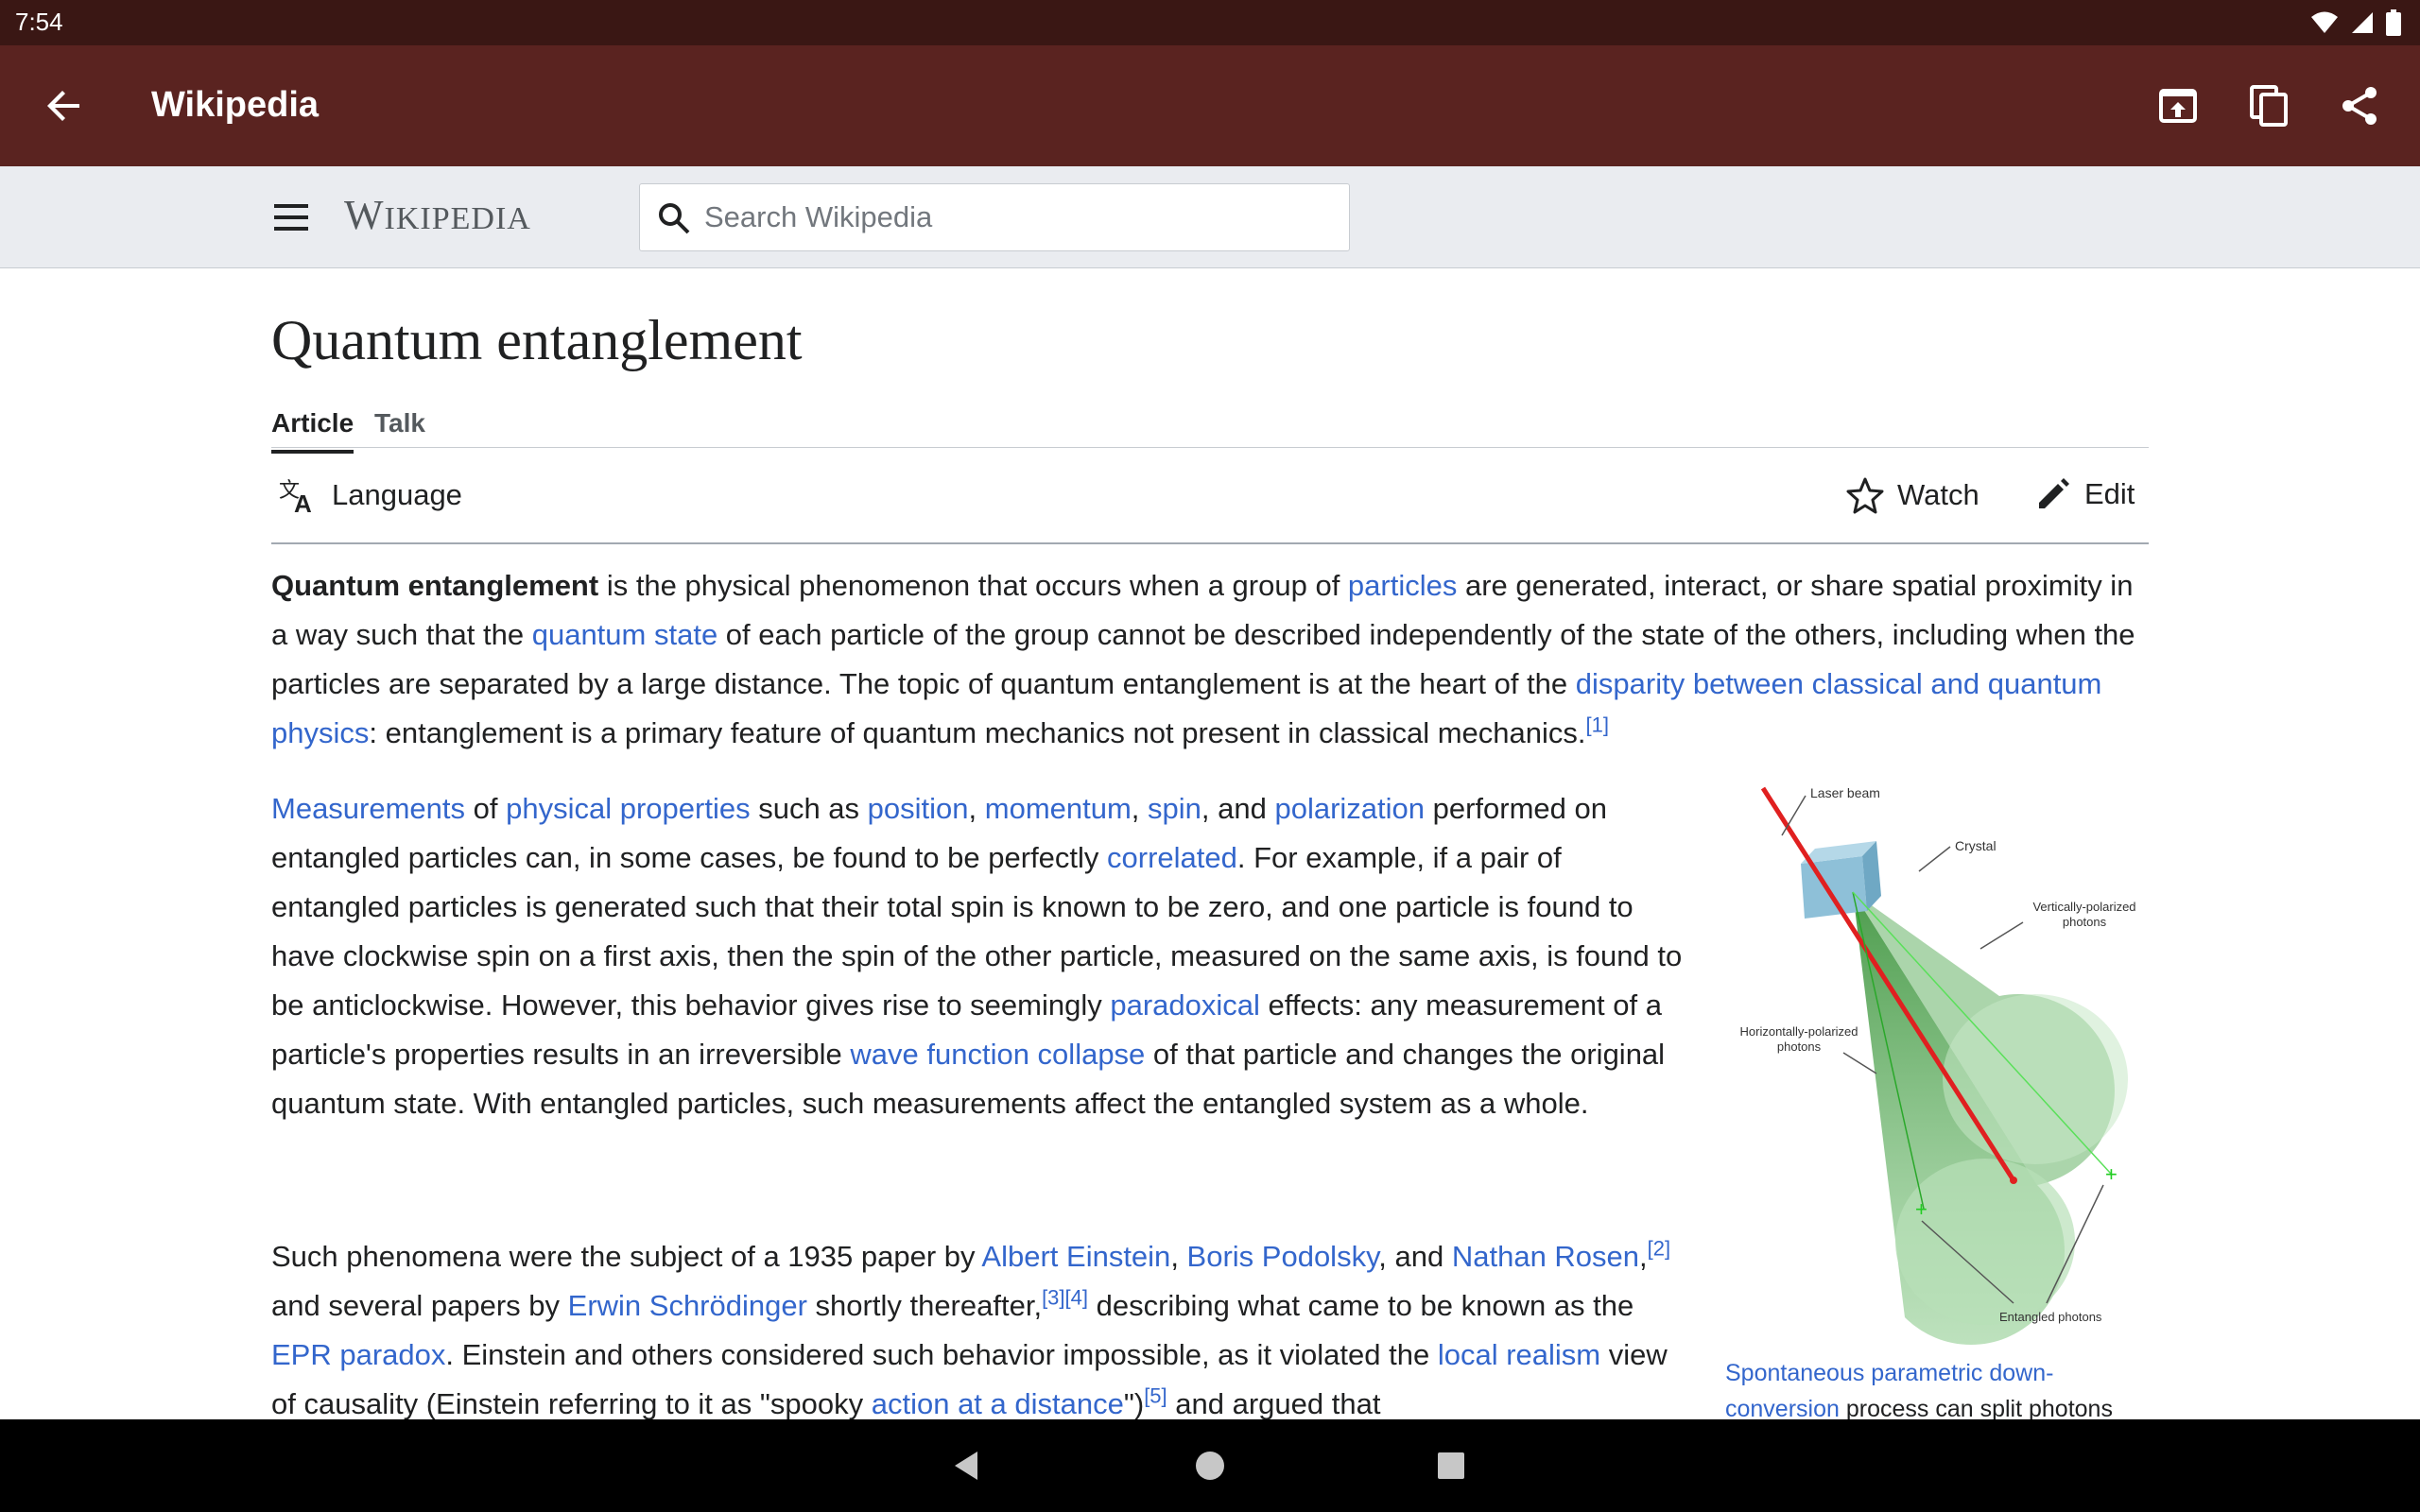  I want to click on status-icons, so click(2355, 22).